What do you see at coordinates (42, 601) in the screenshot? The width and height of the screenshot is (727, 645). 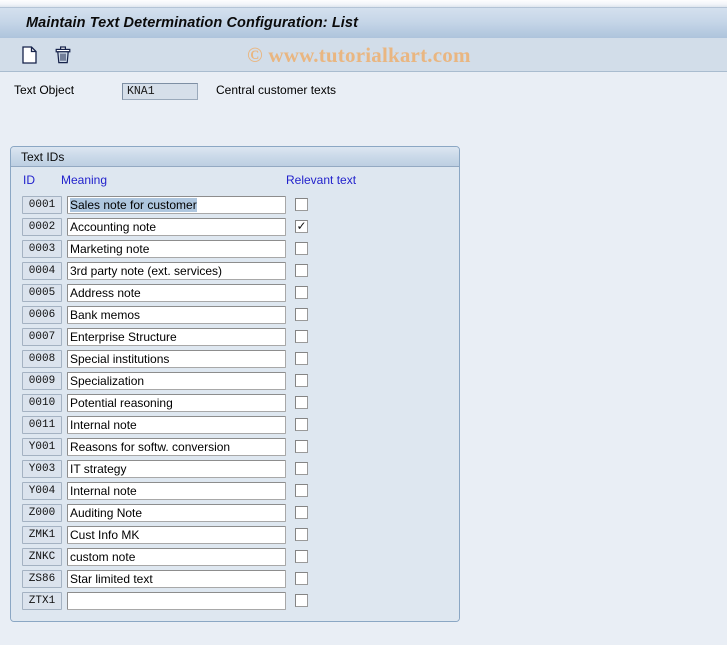 I see `row-id-button: ZTX1` at bounding box center [42, 601].